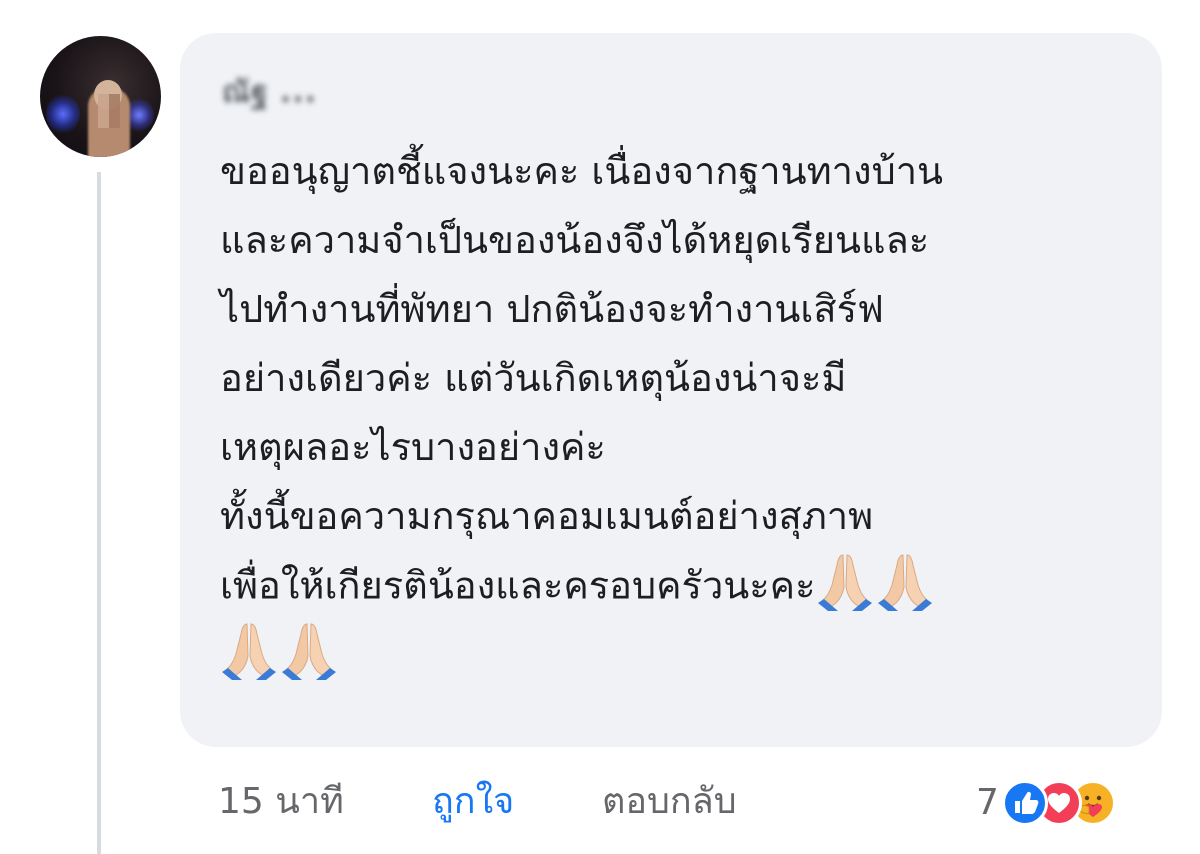 The height and width of the screenshot is (854, 1200). Describe the element at coordinates (473, 802) in the screenshot. I see `like-button: ถูกใจ` at that location.